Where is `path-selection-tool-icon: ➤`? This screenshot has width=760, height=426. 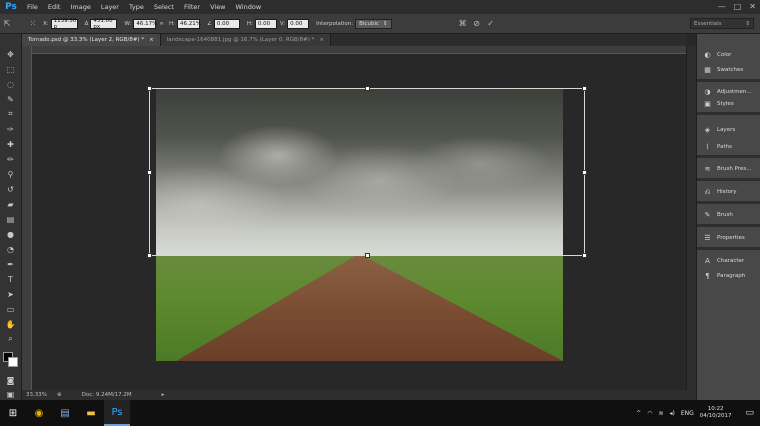
path-selection-tool-icon: ➤ is located at coordinates (10, 294).